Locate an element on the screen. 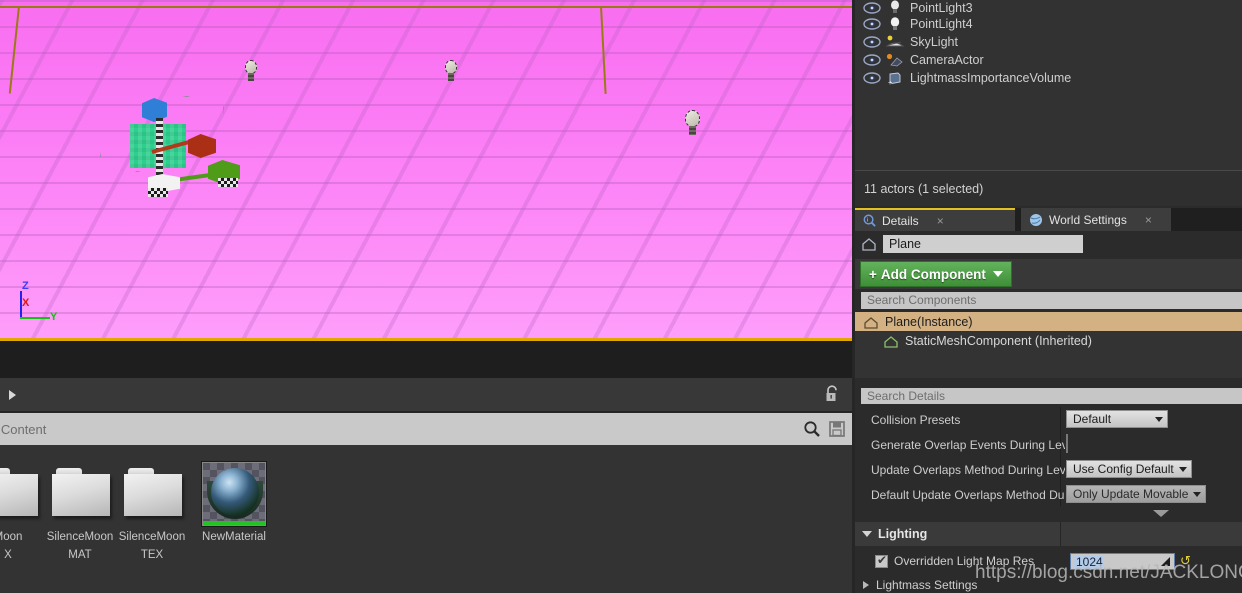 The image size is (1242, 593). add-component-row: + Add Component is located at coordinates (1048, 274).